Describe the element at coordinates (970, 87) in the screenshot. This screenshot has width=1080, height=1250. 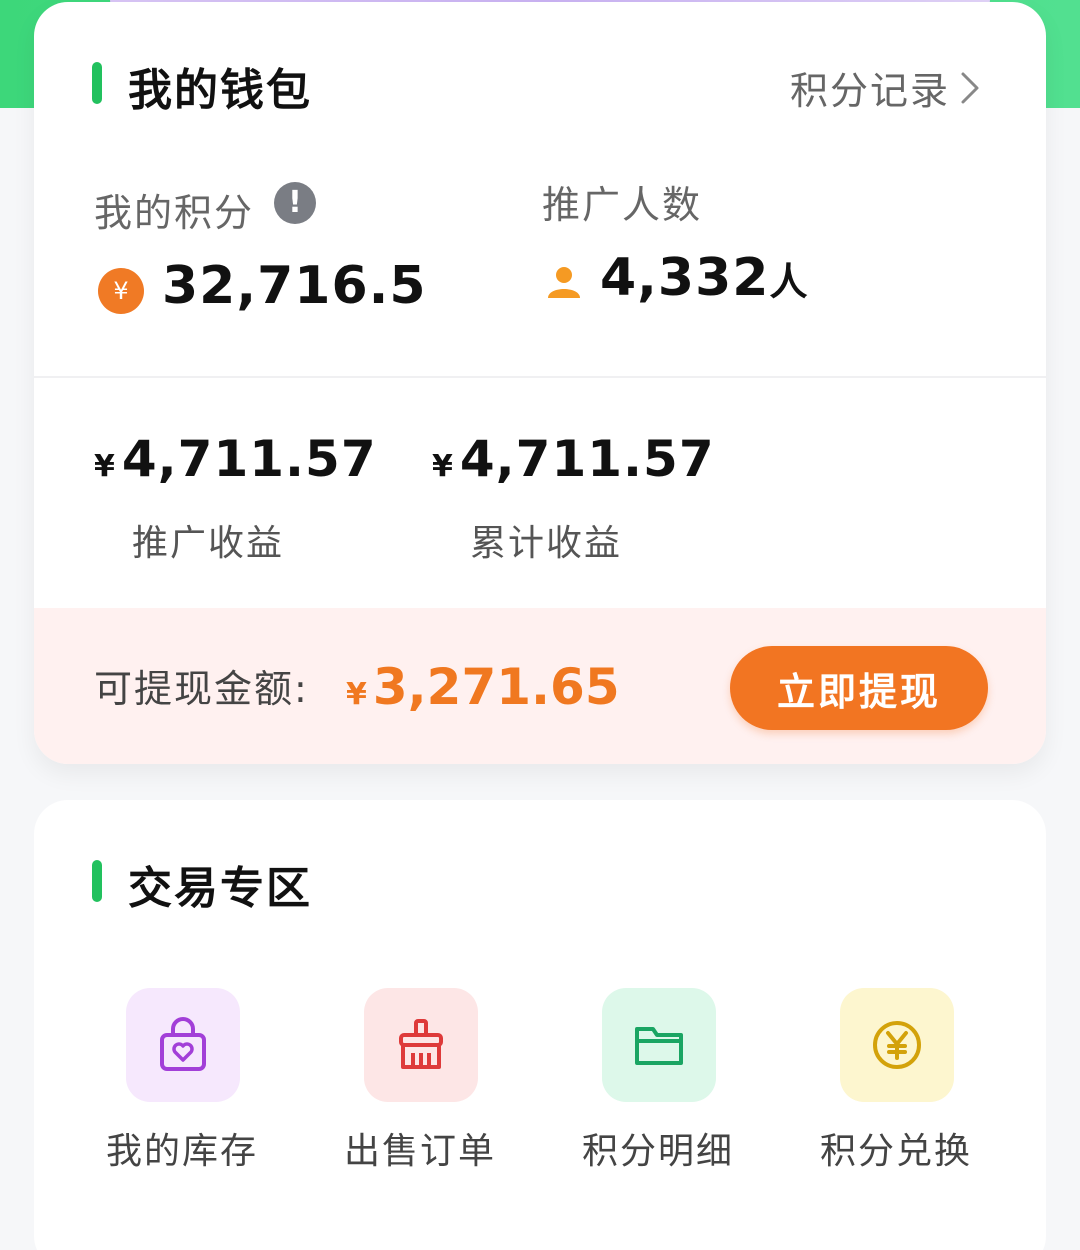
I see `chevron-right-icon` at that location.